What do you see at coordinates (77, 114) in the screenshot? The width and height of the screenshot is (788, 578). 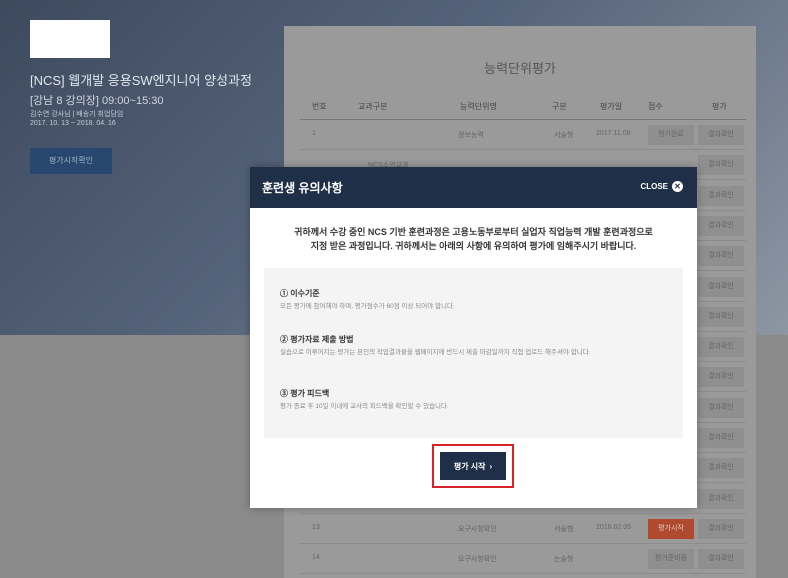 I see `course-instructor: 김수연 강사님 | 배송기 취업담임` at bounding box center [77, 114].